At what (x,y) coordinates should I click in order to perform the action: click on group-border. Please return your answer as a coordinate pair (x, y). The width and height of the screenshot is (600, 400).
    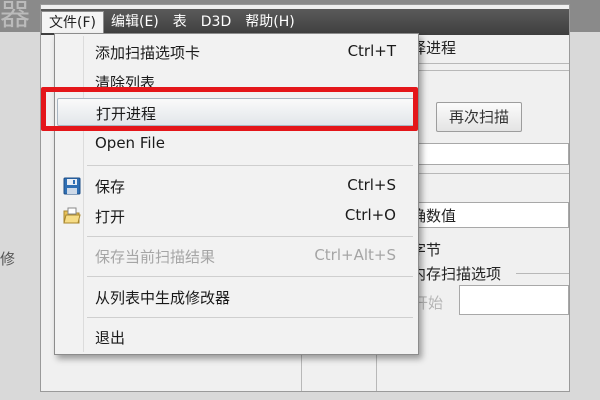
    Looking at the image, I should click on (542, 273).